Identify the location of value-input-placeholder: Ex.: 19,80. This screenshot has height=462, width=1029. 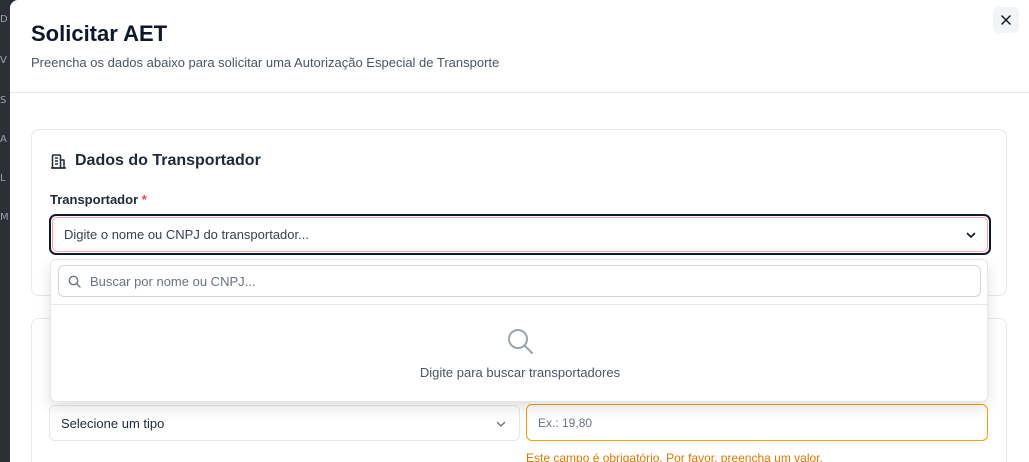
(565, 422).